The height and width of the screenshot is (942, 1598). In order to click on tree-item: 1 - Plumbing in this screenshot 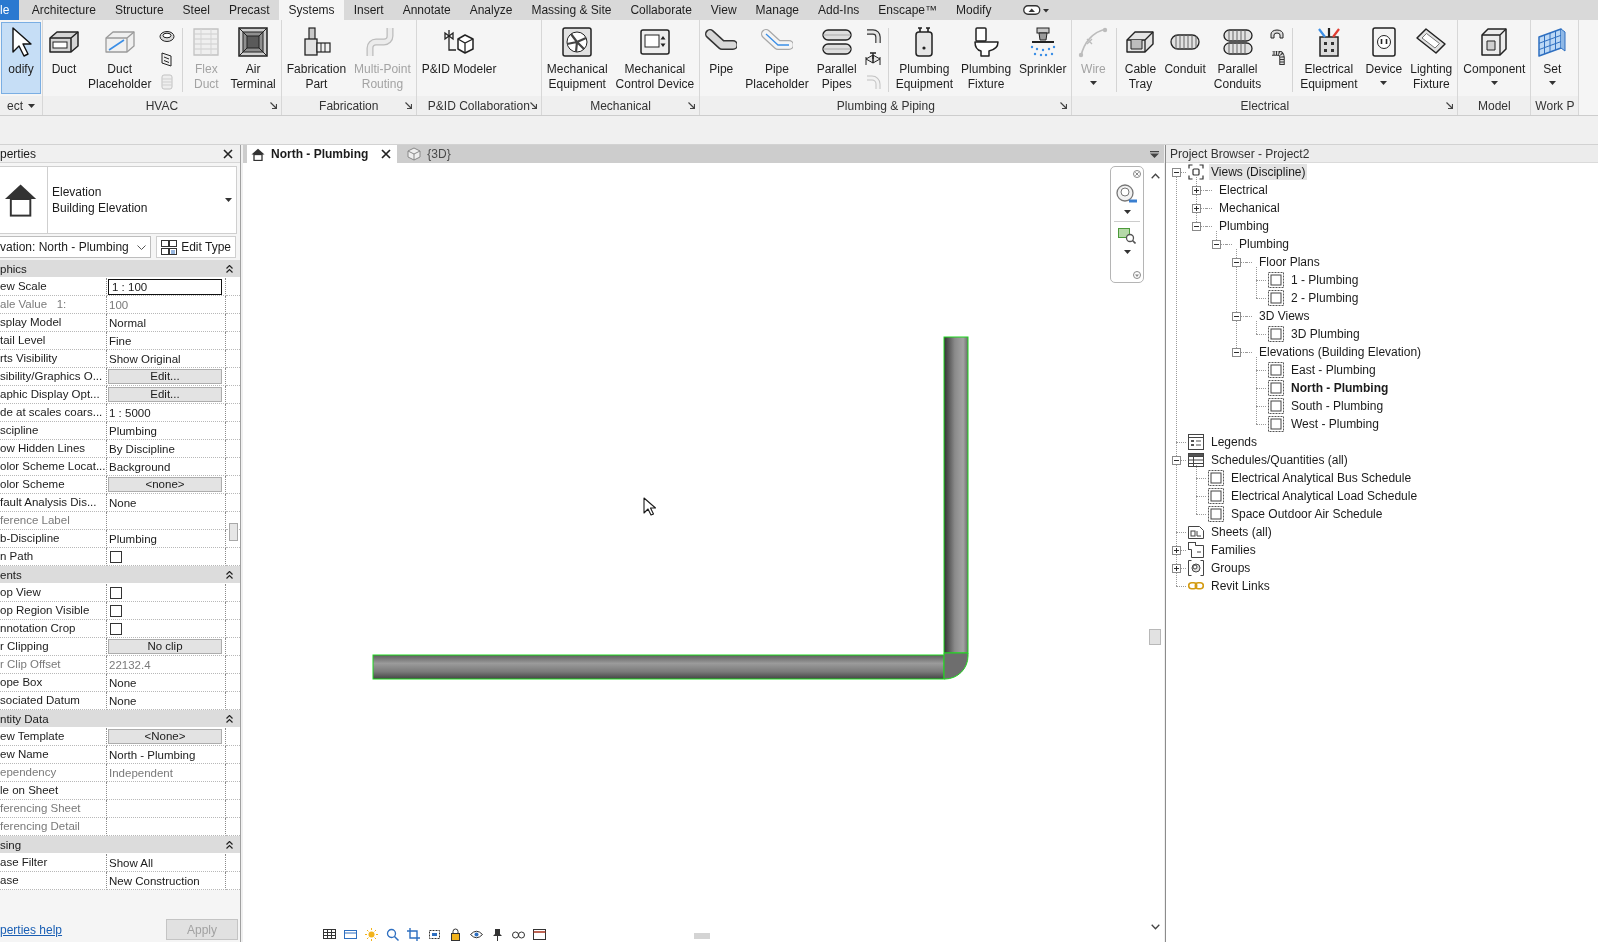, I will do `click(1325, 280)`.